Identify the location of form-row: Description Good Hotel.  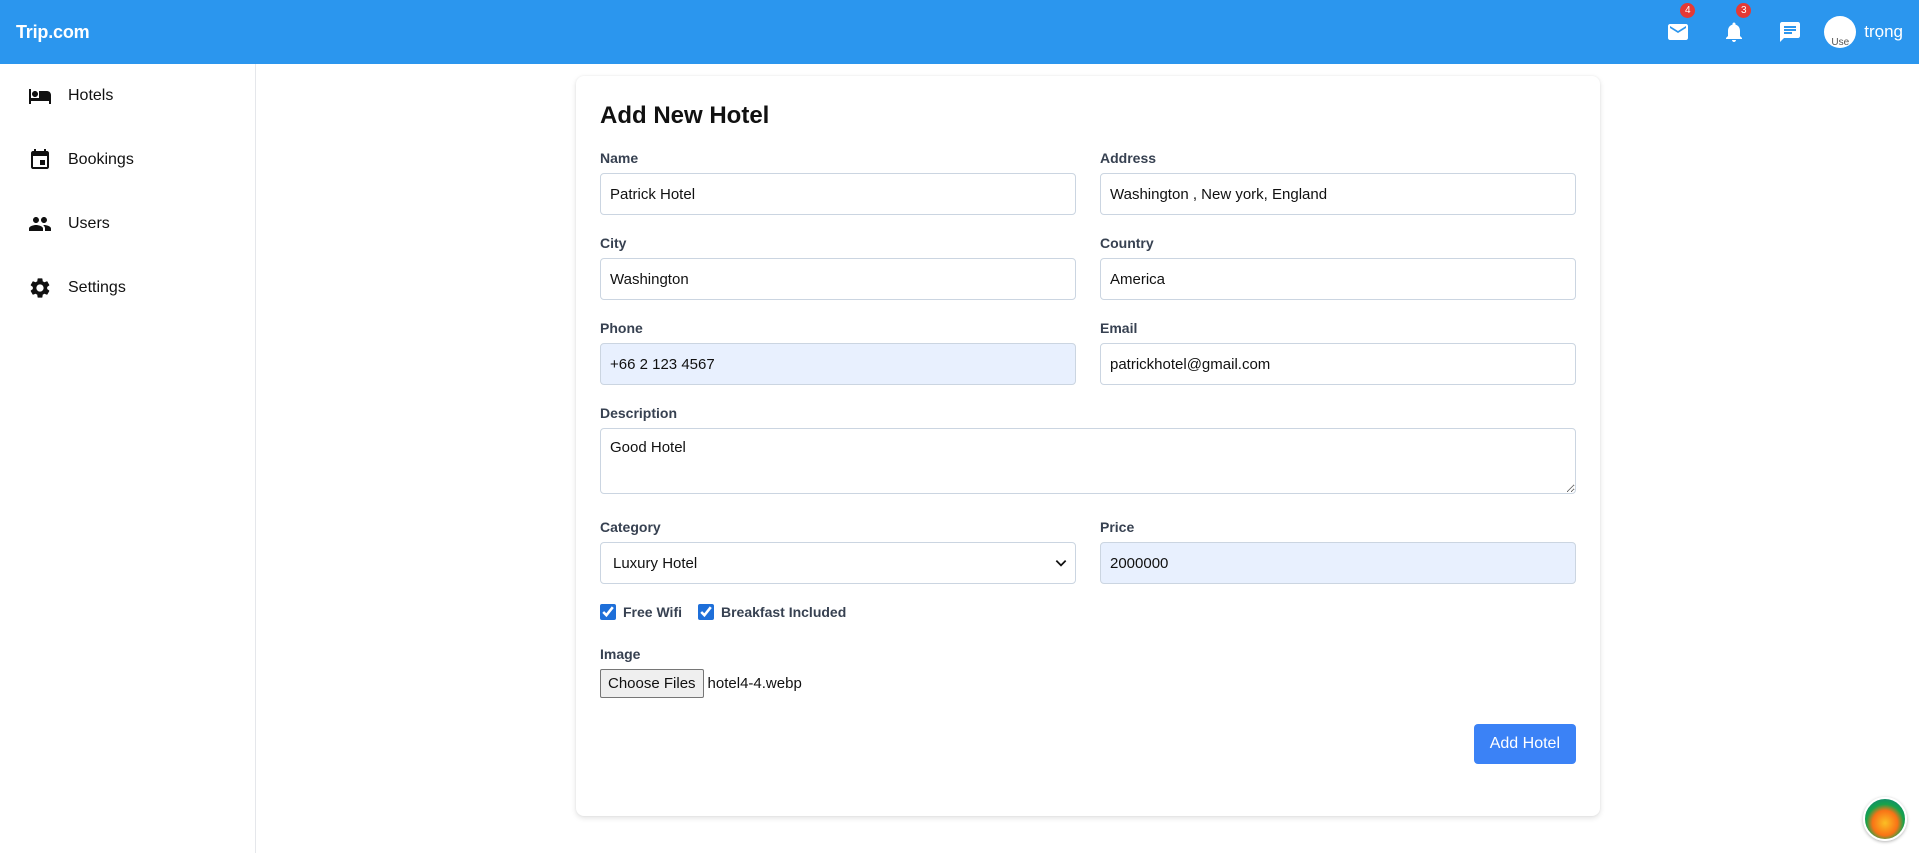
(1088, 452).